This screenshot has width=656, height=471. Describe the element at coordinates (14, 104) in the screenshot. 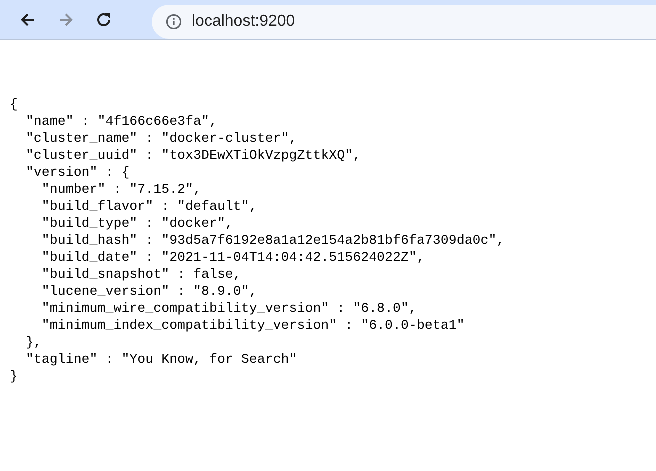

I see `code-line: {` at that location.